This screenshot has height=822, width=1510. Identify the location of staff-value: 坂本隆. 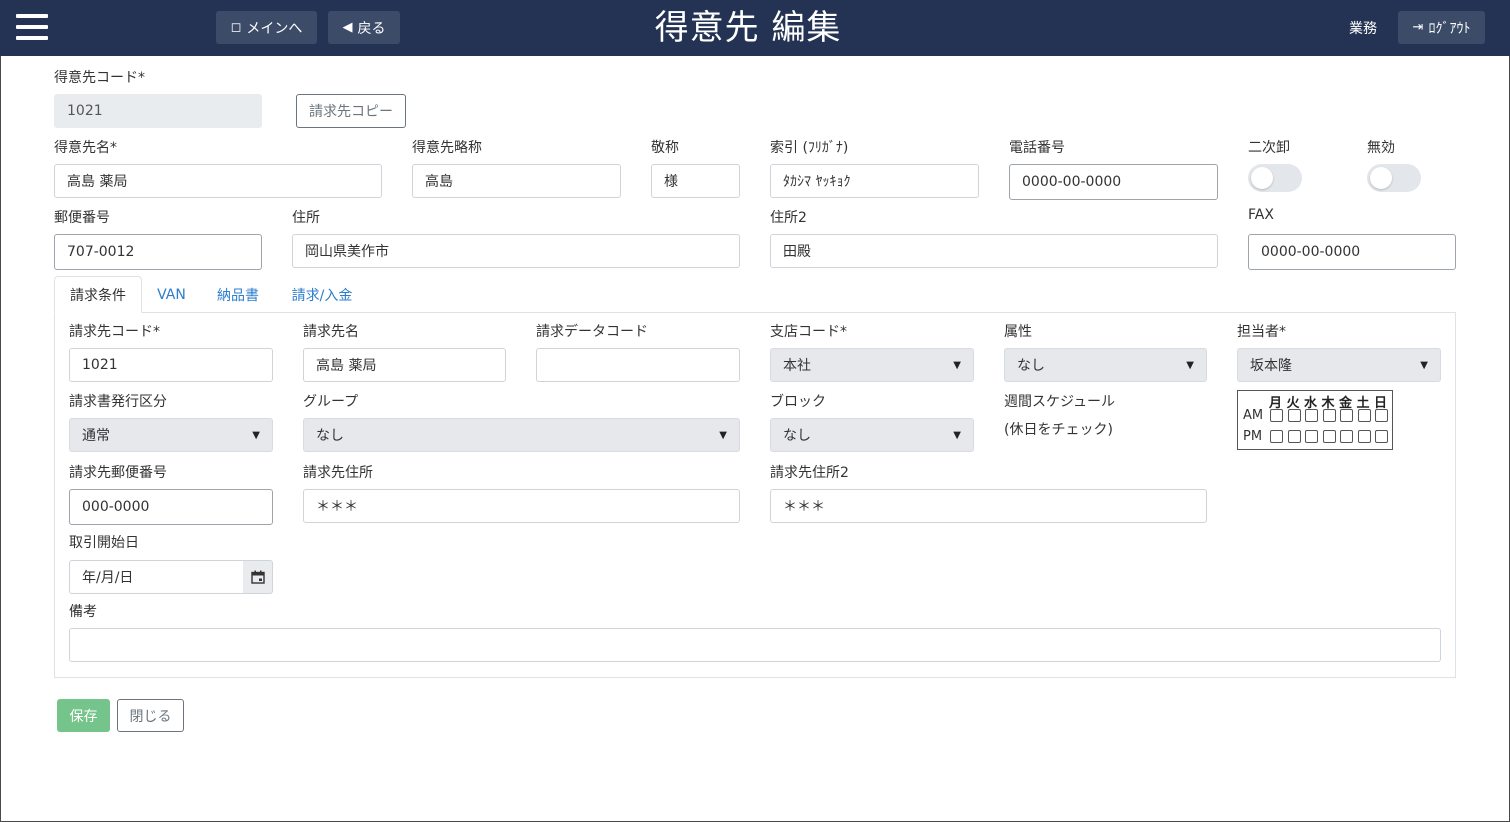
(1271, 366).